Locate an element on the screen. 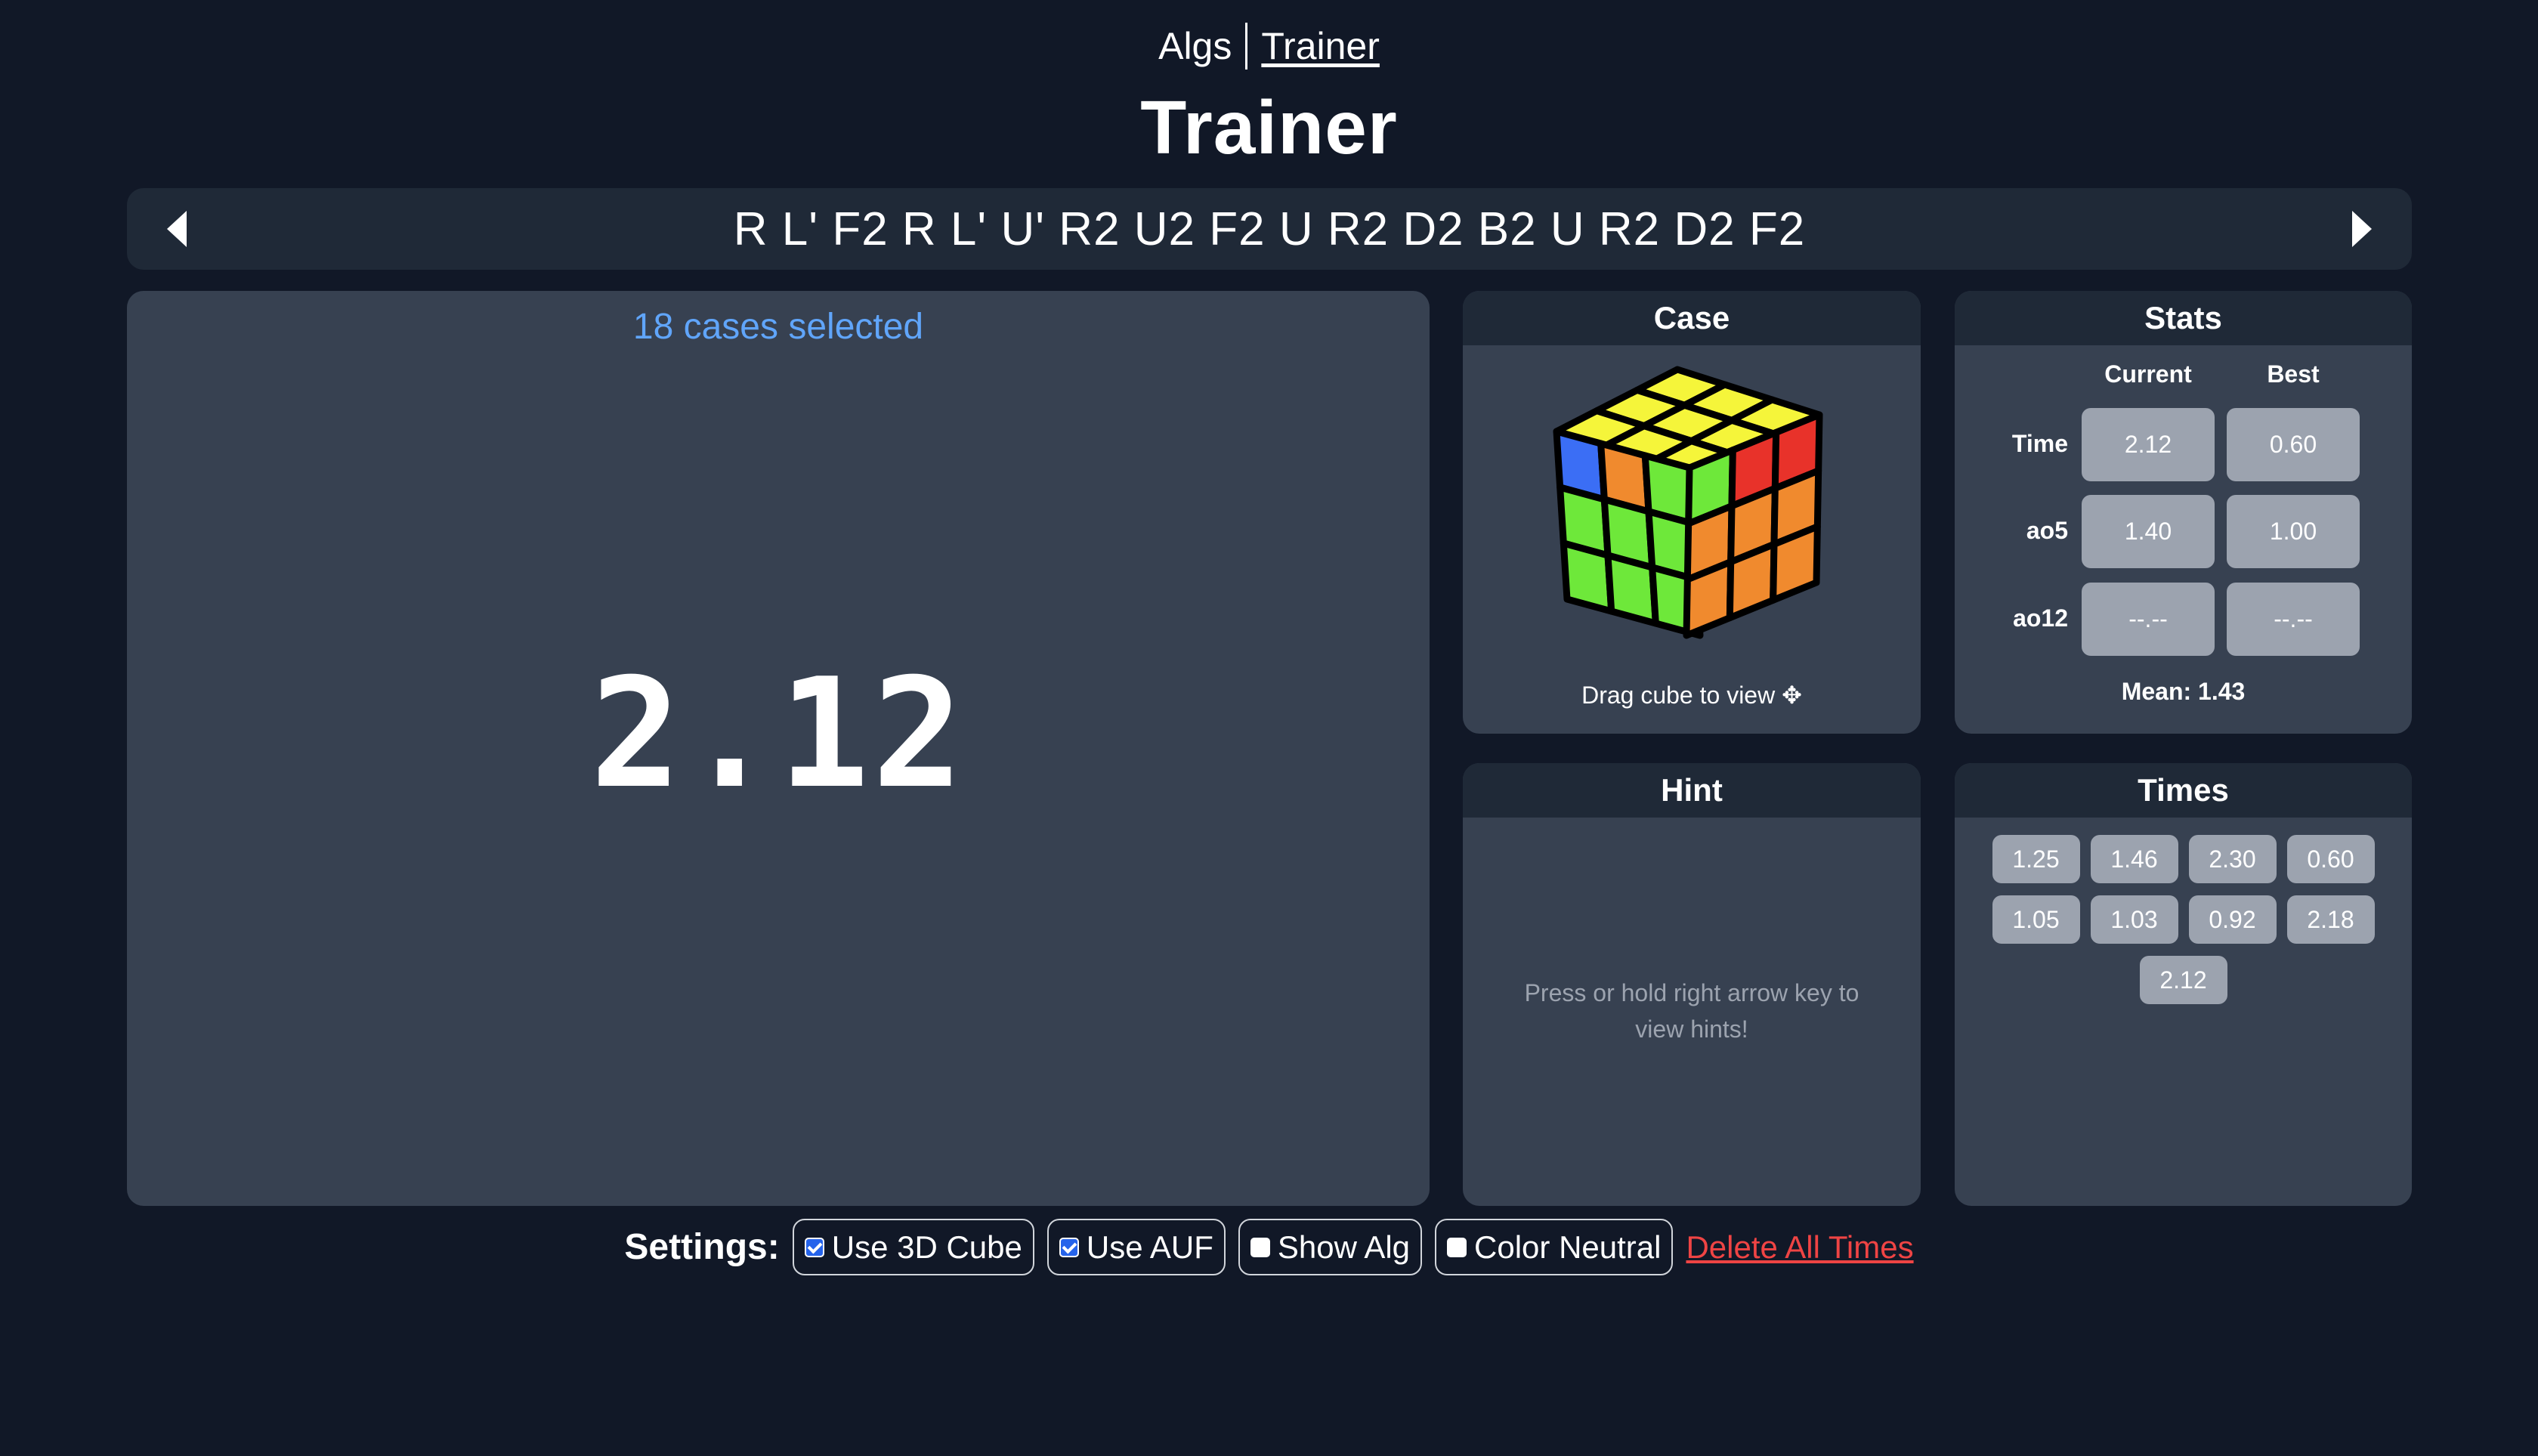 This screenshot has width=2538, height=1456. time-chip: 2.18 is located at coordinates (2330, 919).